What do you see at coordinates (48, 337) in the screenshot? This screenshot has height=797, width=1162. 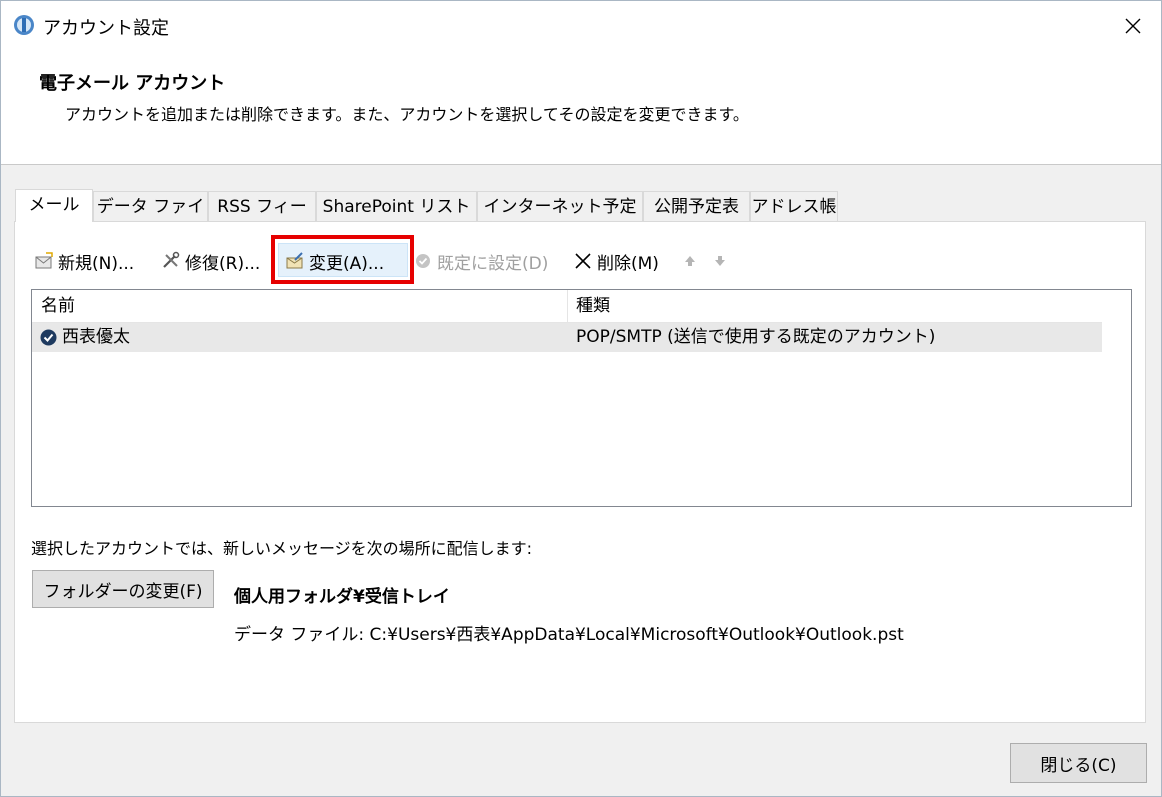 I see `default-account-check-icon` at bounding box center [48, 337].